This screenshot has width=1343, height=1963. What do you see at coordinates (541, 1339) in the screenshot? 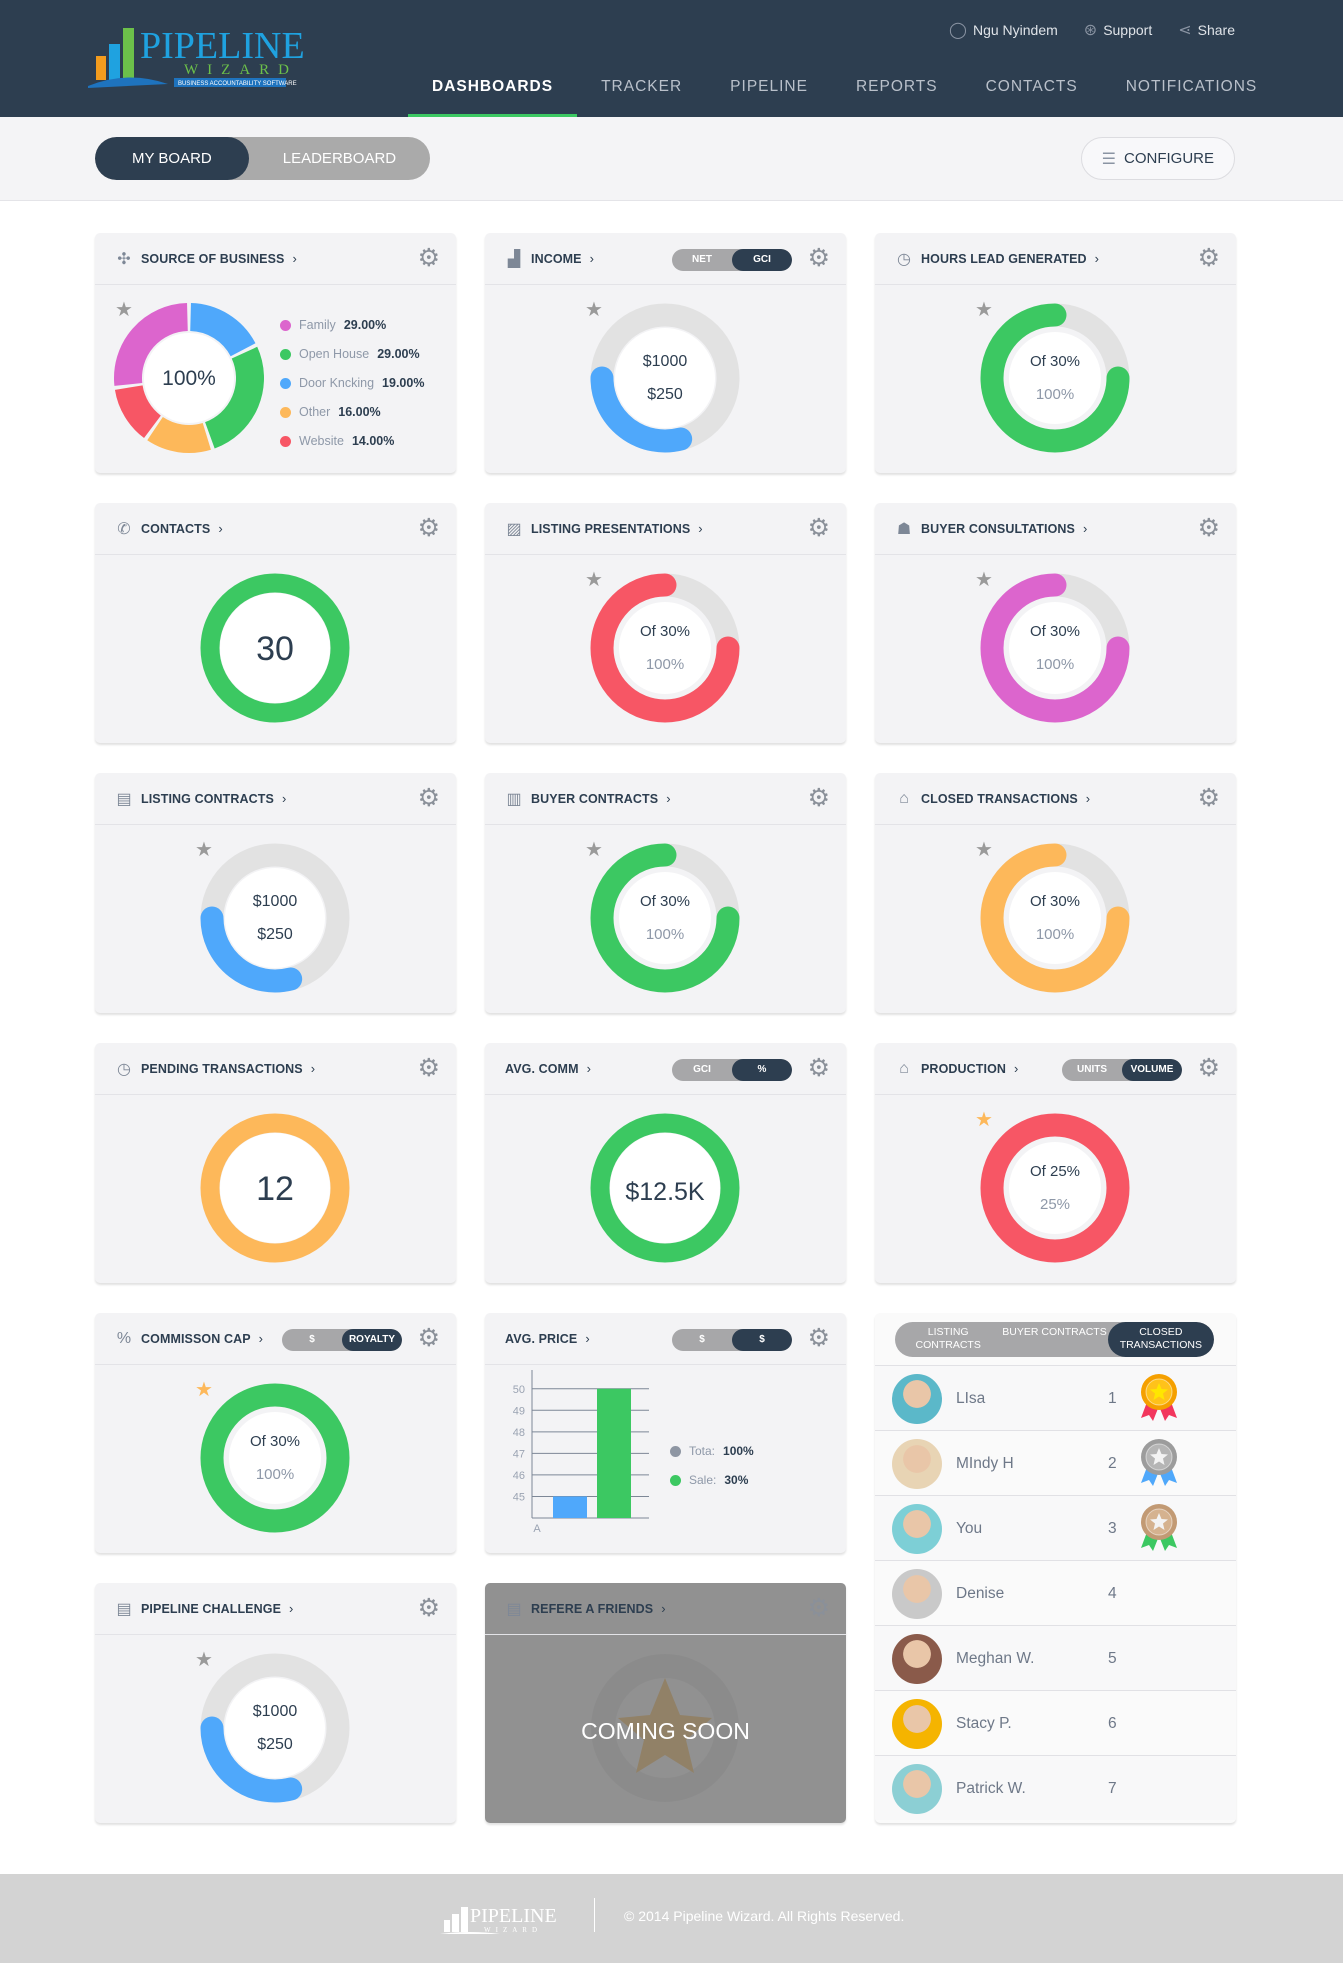
I see `card-title-link: AVG. PRICE` at bounding box center [541, 1339].